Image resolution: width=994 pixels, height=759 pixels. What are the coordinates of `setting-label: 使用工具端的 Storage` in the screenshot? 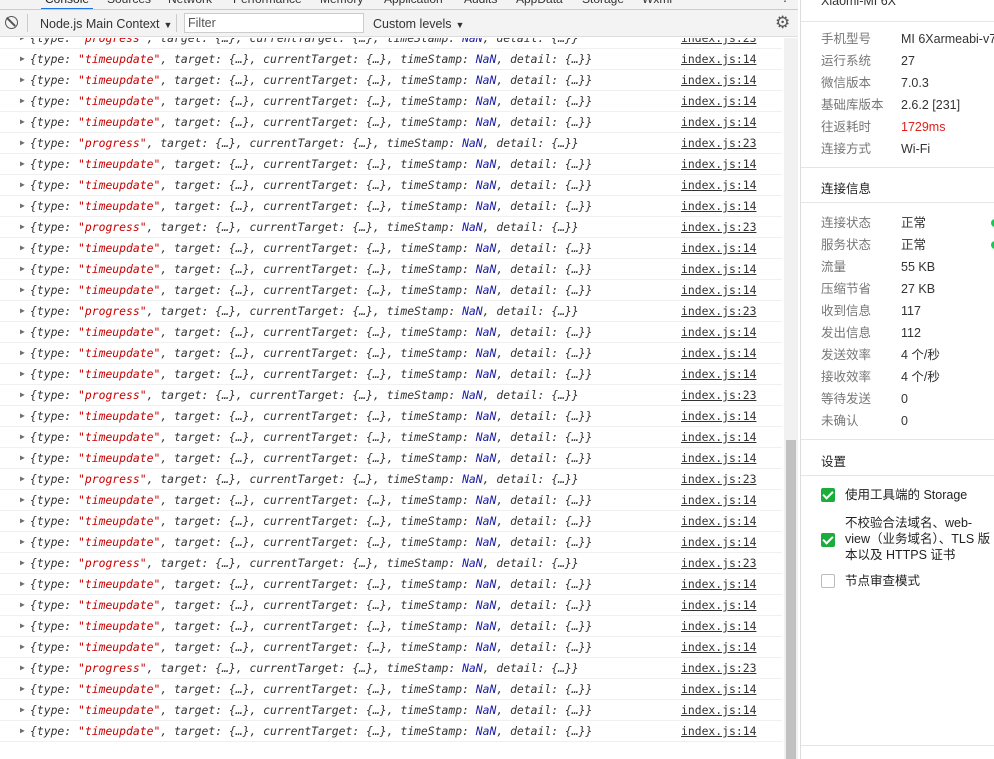 It's located at (919, 495).